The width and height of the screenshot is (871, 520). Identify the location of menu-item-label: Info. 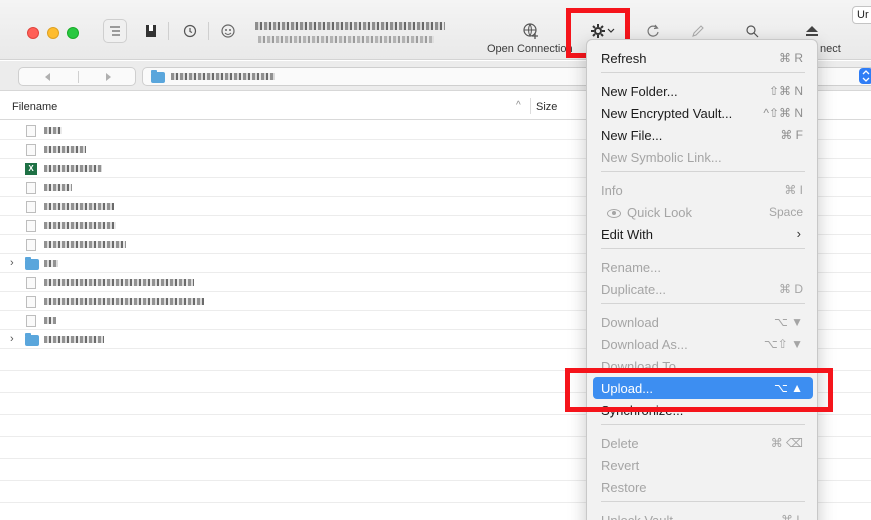
(612, 190).